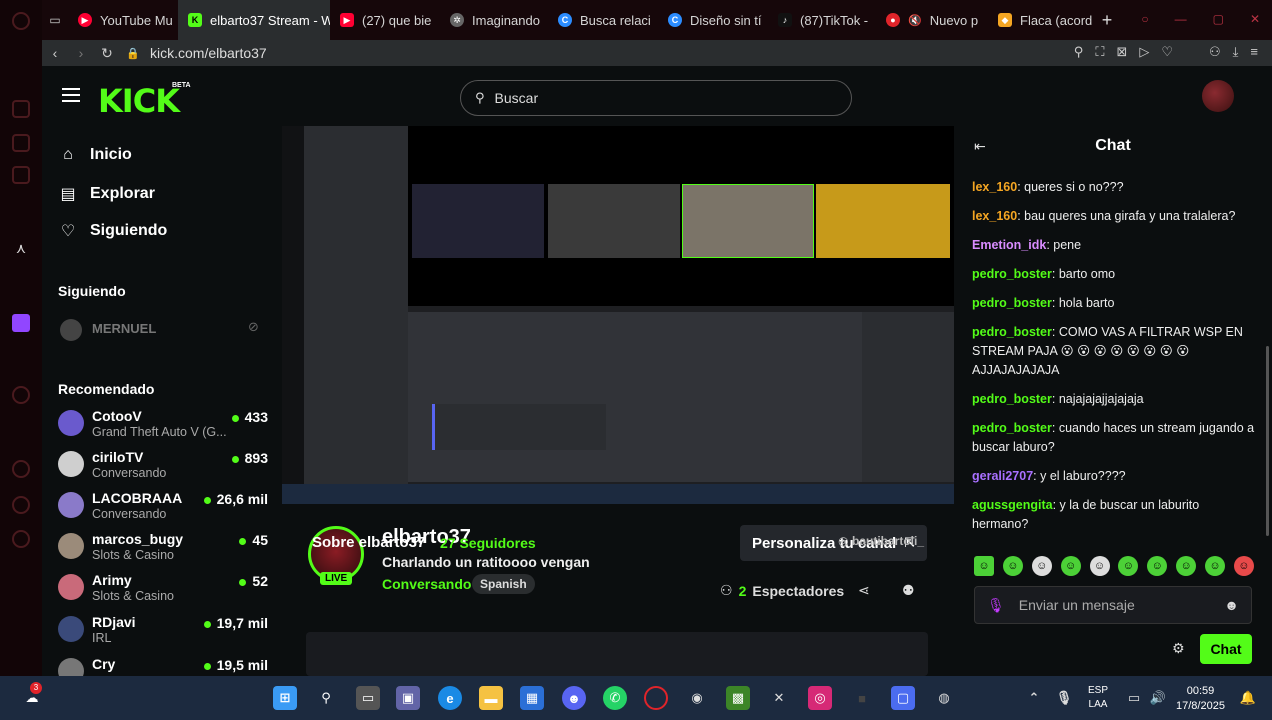 Image resolution: width=1272 pixels, height=720 pixels. I want to click on task-view-icon: ▭, so click(368, 698).